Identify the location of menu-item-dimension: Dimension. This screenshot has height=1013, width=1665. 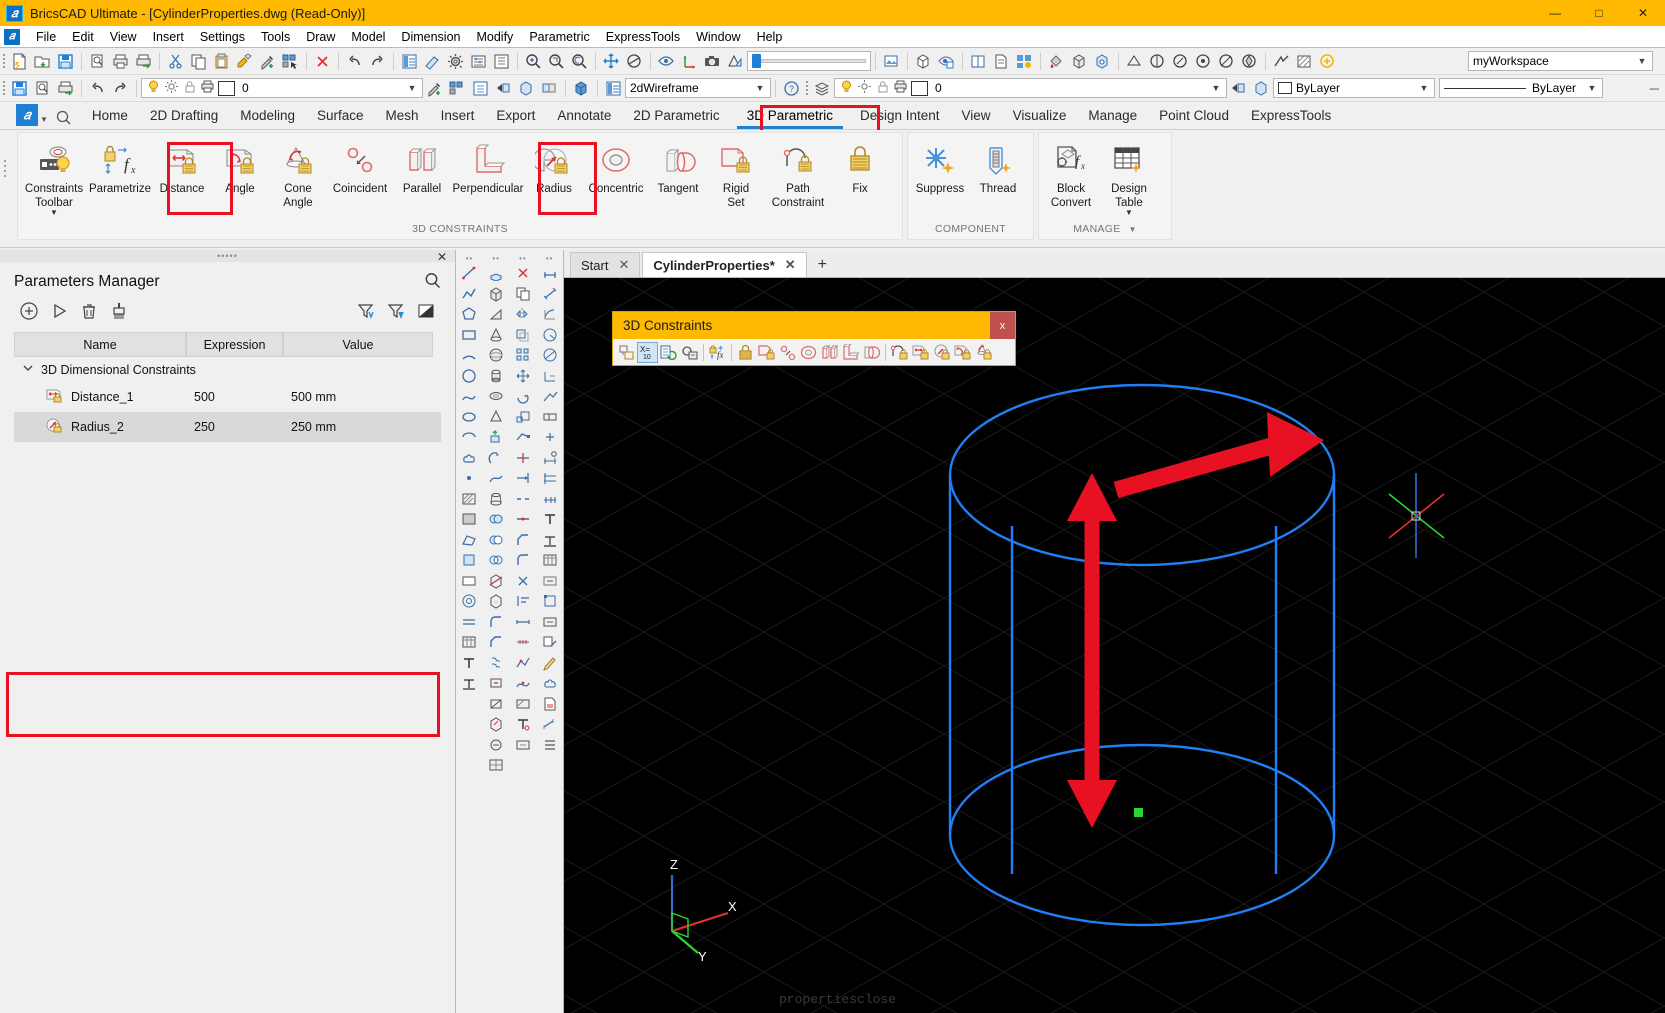
(430, 37).